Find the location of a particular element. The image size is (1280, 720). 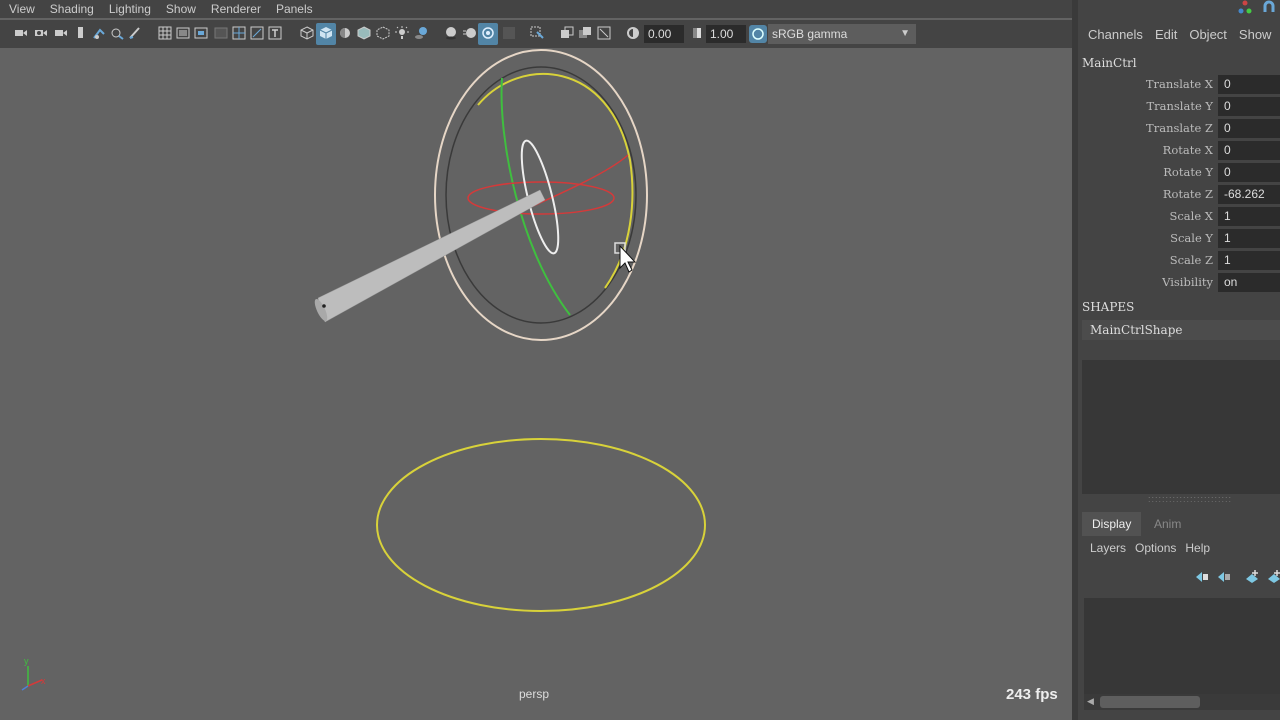

layer-editor-tabs: Display Anim is located at coordinates (1181, 524).